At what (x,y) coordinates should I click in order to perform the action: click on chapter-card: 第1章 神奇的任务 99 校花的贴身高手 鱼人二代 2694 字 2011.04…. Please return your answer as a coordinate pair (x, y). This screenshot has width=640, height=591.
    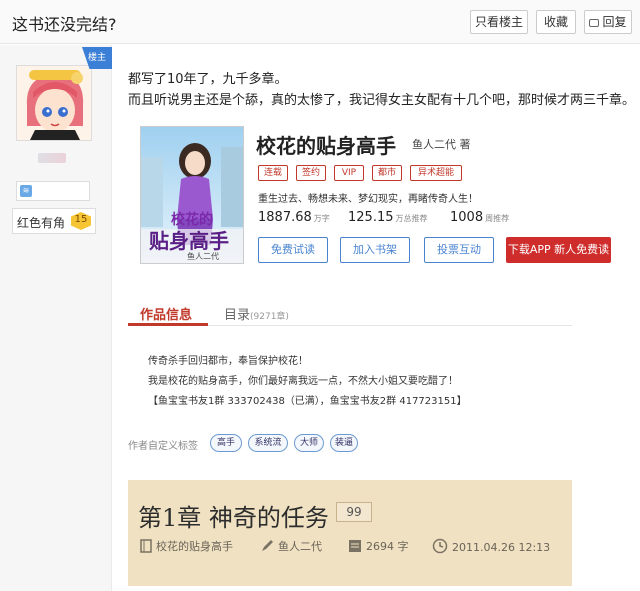
    Looking at the image, I should click on (350, 533).